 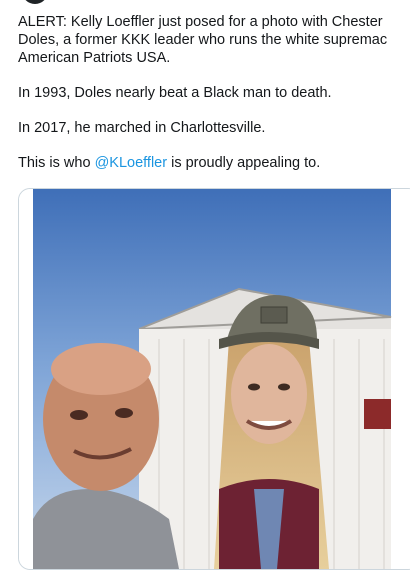 I want to click on text-before-mention: This is who, so click(x=56, y=163).